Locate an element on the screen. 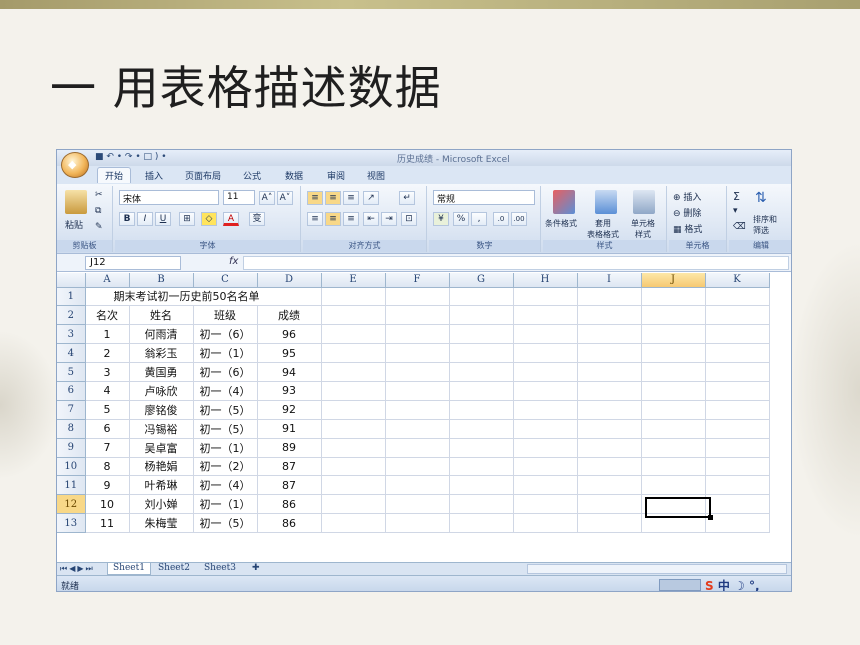 The height and width of the screenshot is (645, 860). column-header: G is located at coordinates (481, 280).